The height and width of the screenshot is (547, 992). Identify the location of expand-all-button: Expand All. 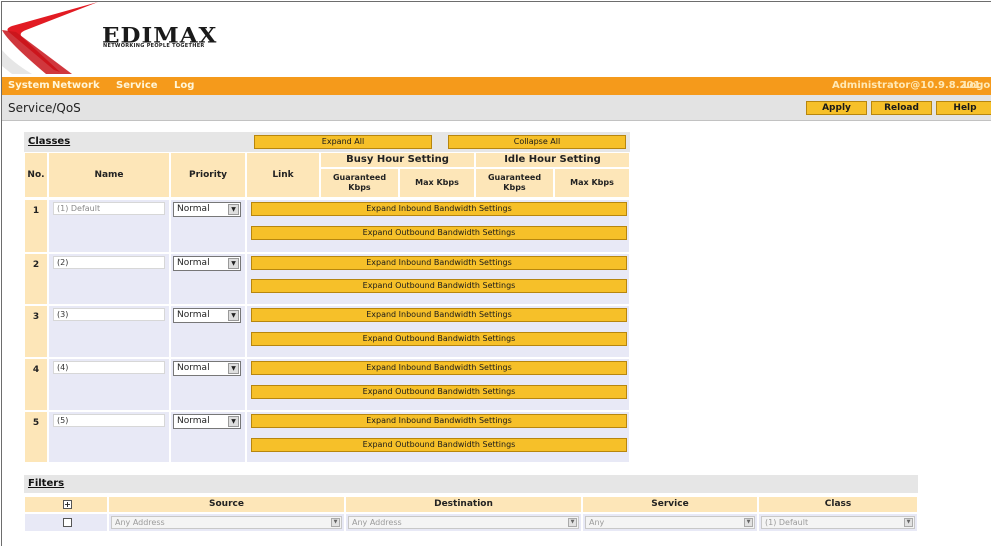
(343, 142).